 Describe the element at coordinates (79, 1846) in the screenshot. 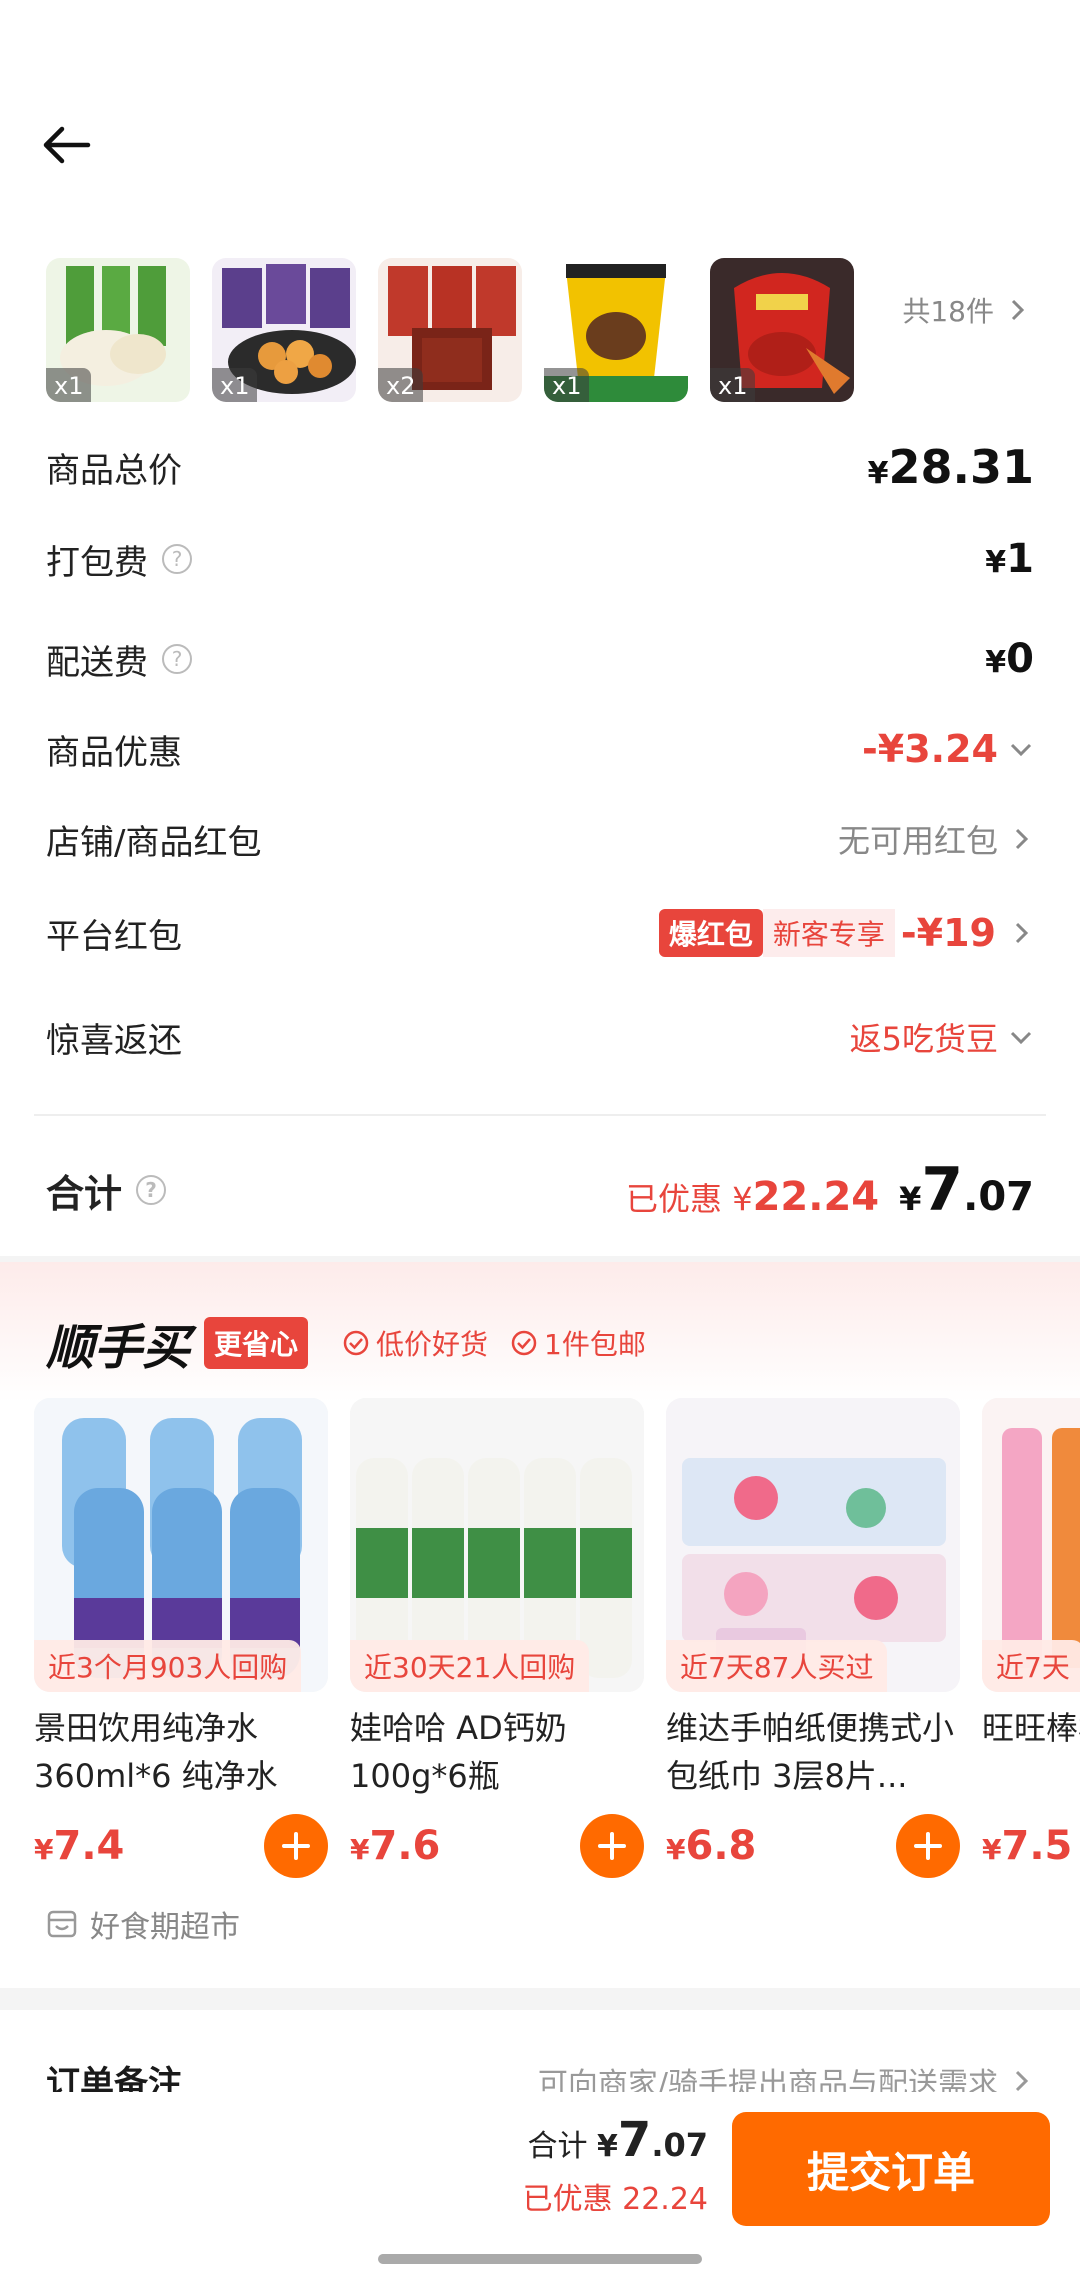

I see `product-price: ¥7.4` at that location.